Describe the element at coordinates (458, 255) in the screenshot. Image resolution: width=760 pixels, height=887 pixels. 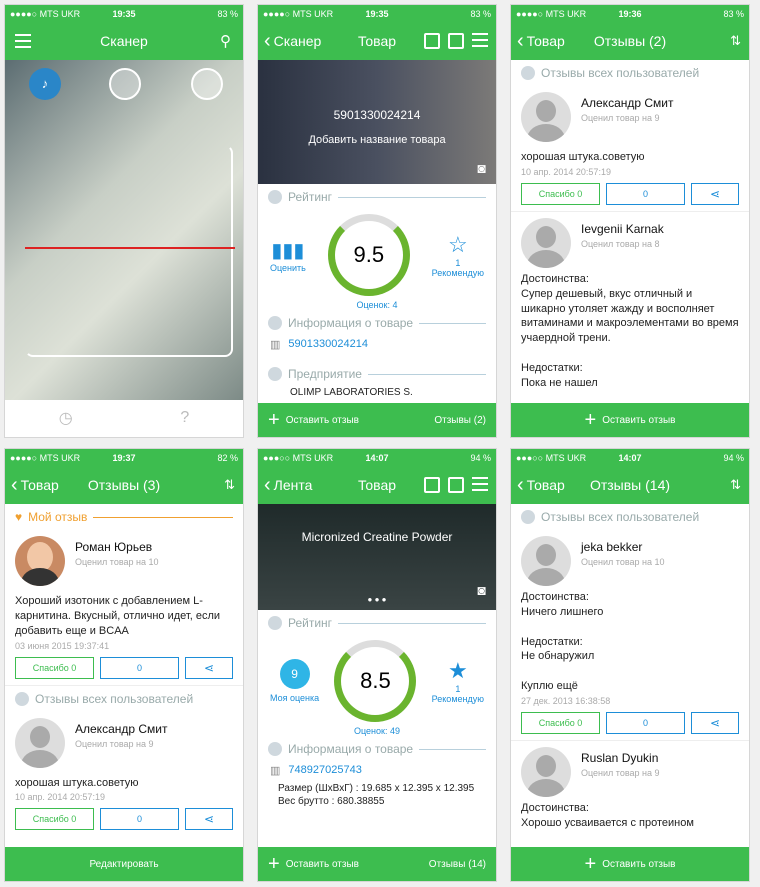
I see `recommend-button: ☆ 1 Рекомендую` at that location.